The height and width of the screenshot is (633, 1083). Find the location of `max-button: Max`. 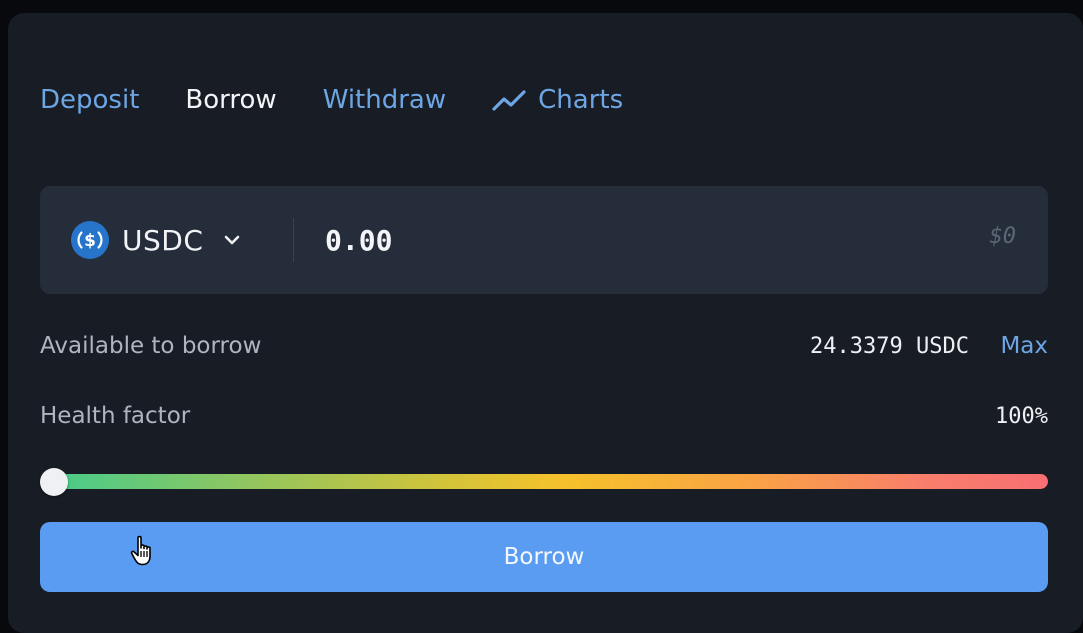

max-button: Max is located at coordinates (1024, 346).